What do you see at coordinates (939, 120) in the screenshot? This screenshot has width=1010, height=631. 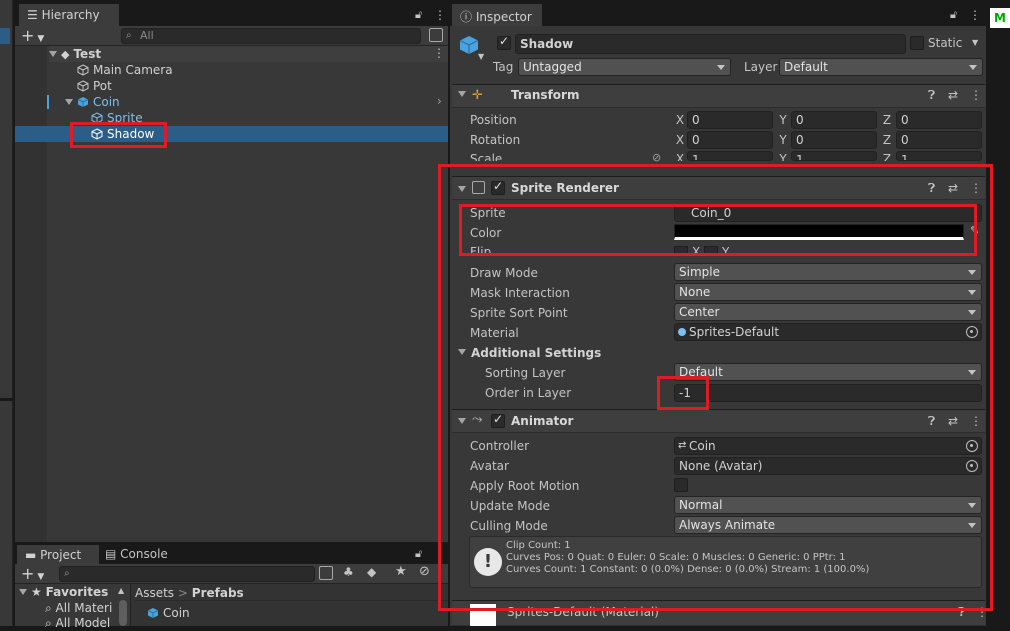 I see `position-z-field: 0` at bounding box center [939, 120].